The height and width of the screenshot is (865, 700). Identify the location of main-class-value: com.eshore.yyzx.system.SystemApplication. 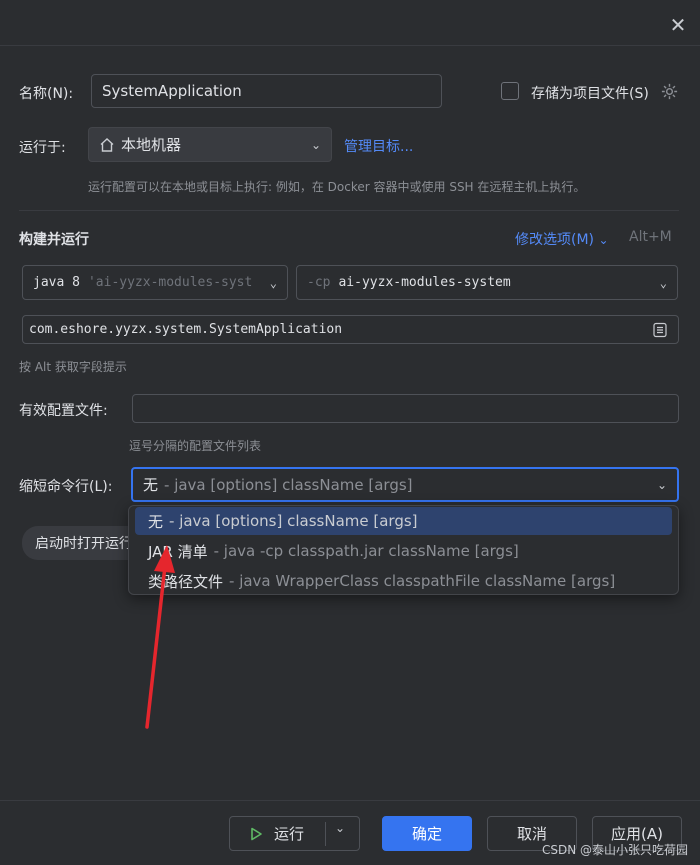
(186, 329).